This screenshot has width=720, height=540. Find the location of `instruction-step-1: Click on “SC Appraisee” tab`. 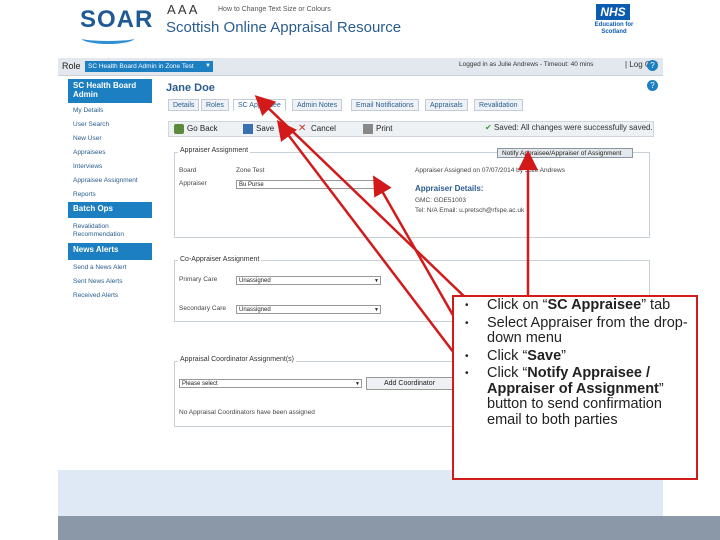

instruction-step-1: Click on “SC Appraisee” tab is located at coordinates (580, 305).